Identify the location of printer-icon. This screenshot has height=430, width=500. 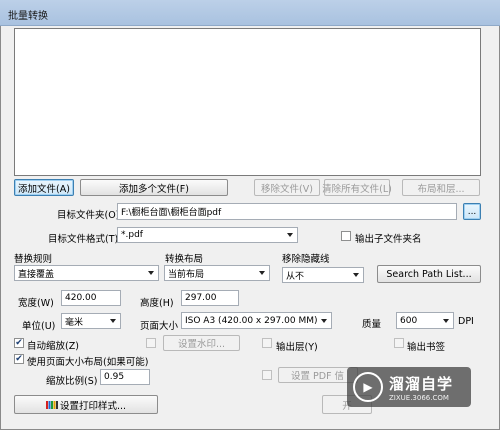
(51, 405).